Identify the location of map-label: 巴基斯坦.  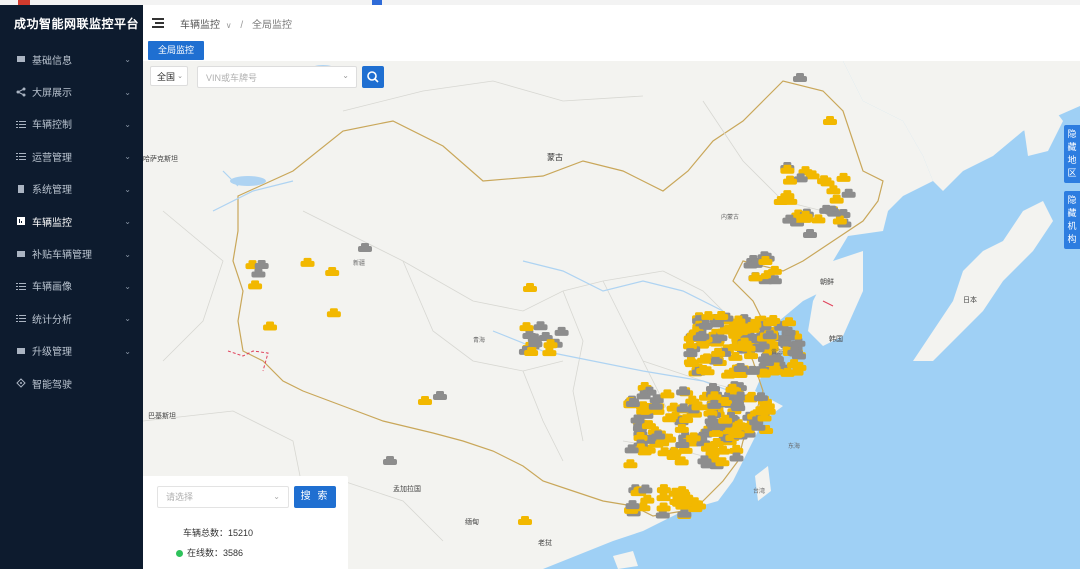
(162, 416).